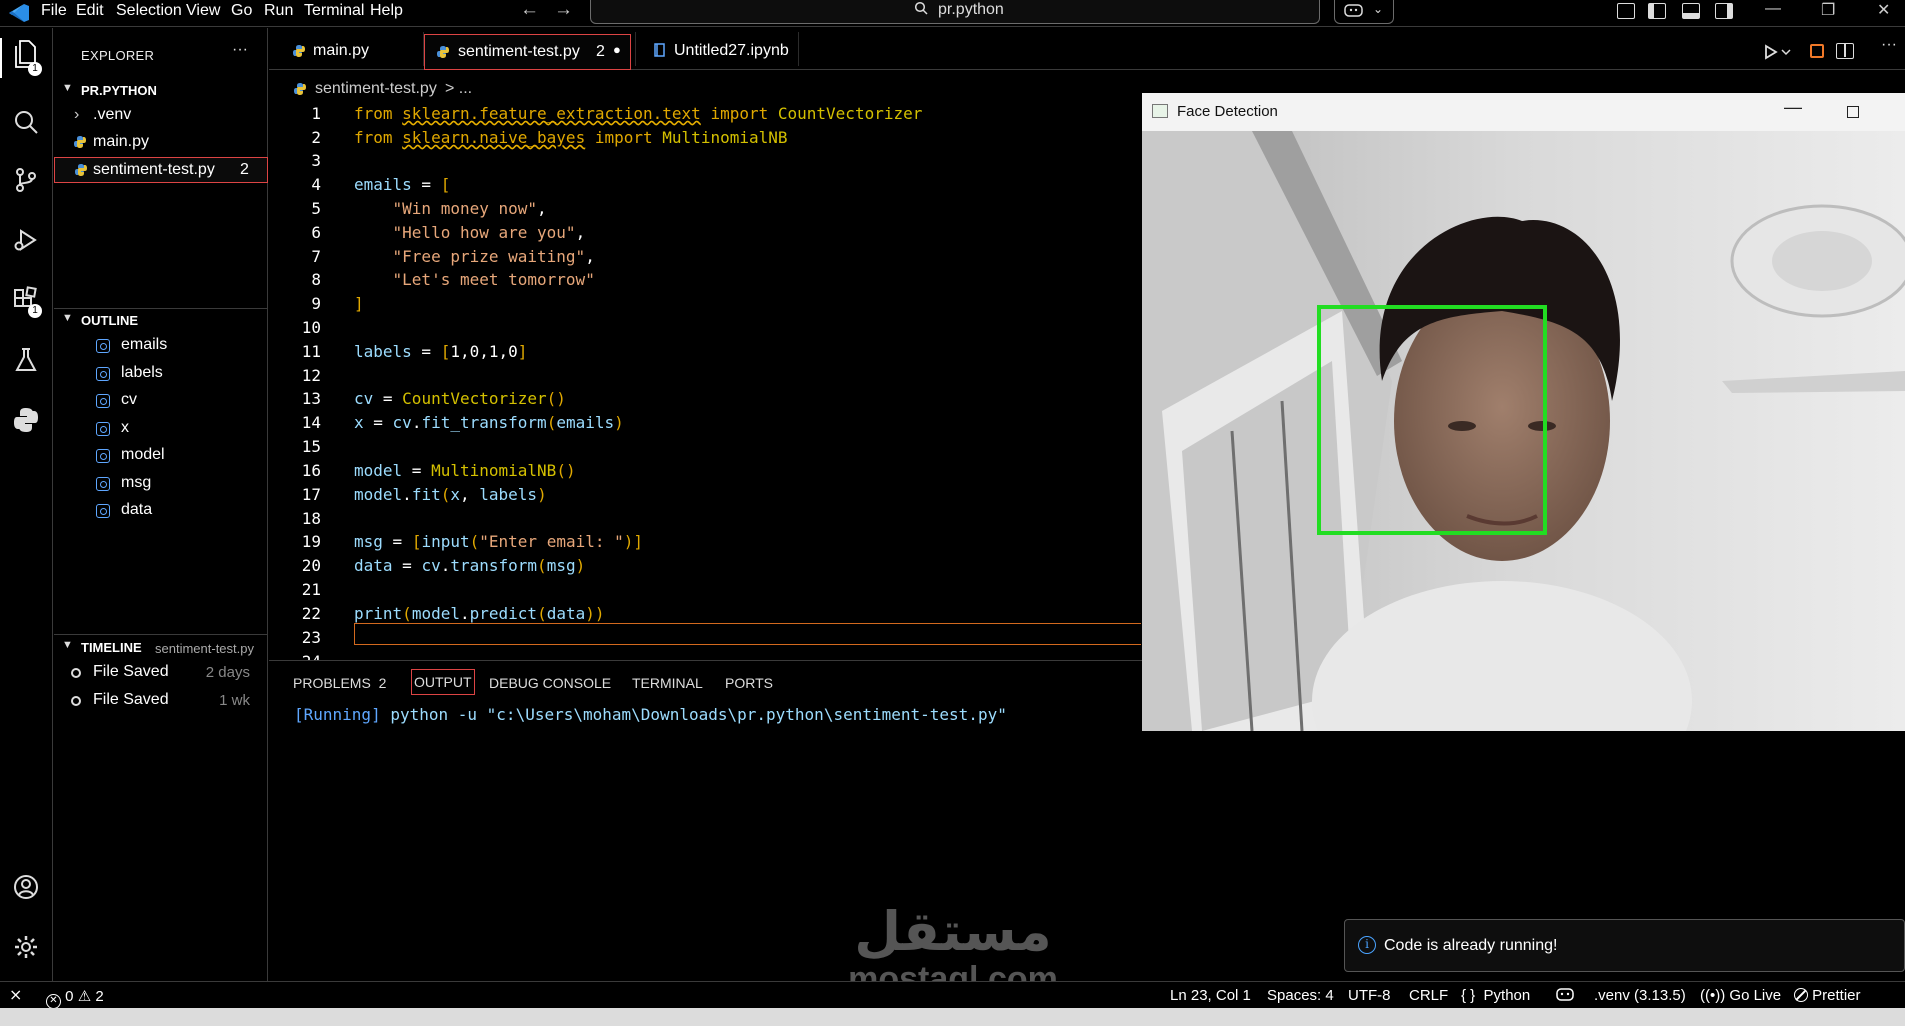 Image resolution: width=1905 pixels, height=1026 pixels. What do you see at coordinates (54, 11) in the screenshot?
I see `menu-file: File` at bounding box center [54, 11].